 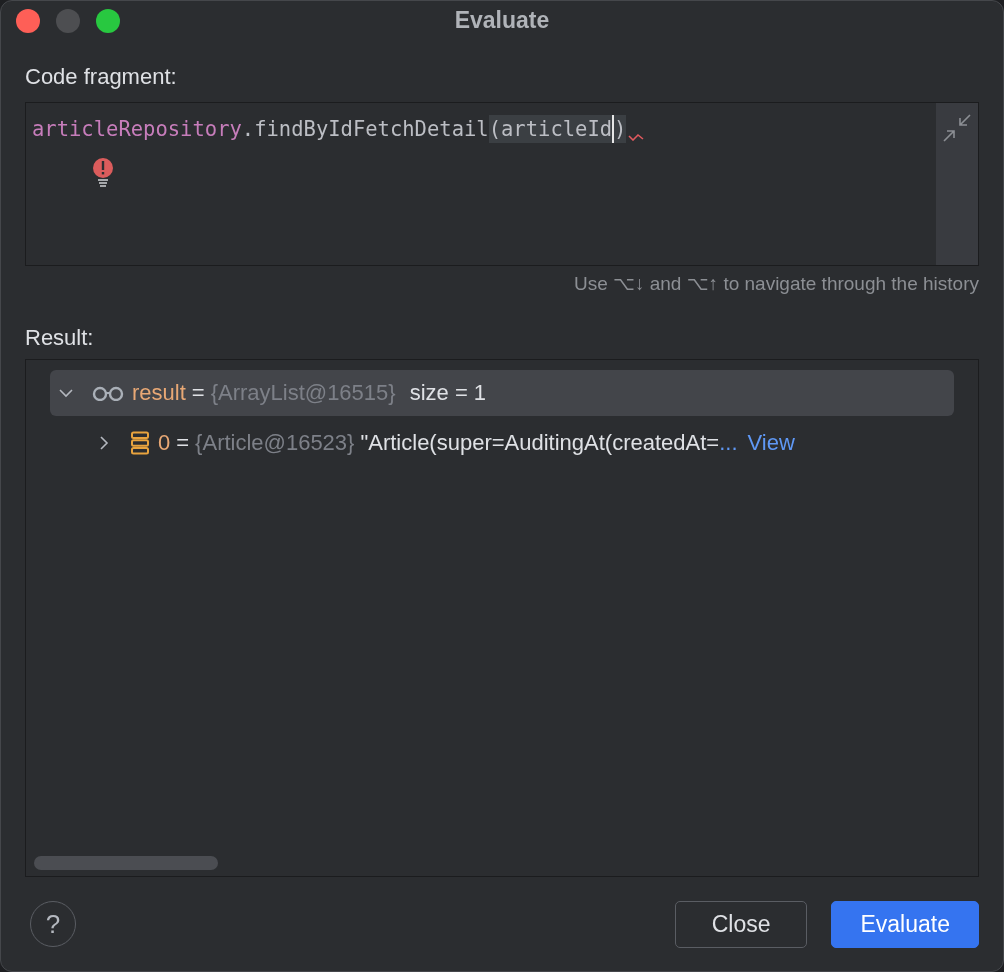 I want to click on code-token: ), so click(x=619, y=129).